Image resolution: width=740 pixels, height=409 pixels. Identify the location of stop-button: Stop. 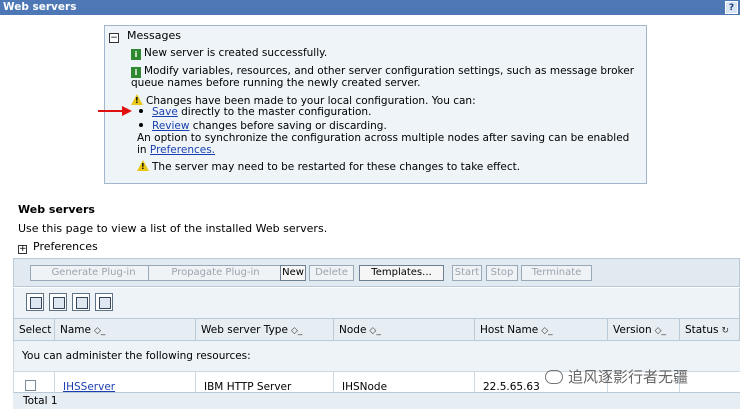
(502, 273).